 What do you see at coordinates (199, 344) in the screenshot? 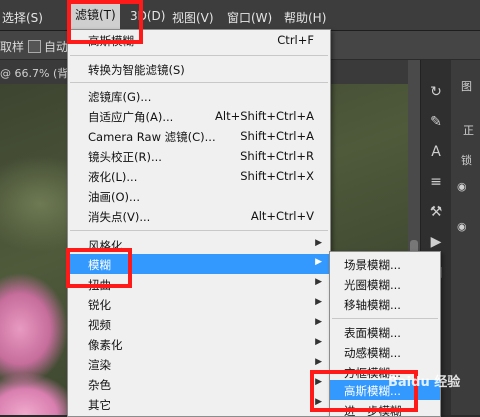
I see `menu-item-pixelate: 像素化 ▶` at bounding box center [199, 344].